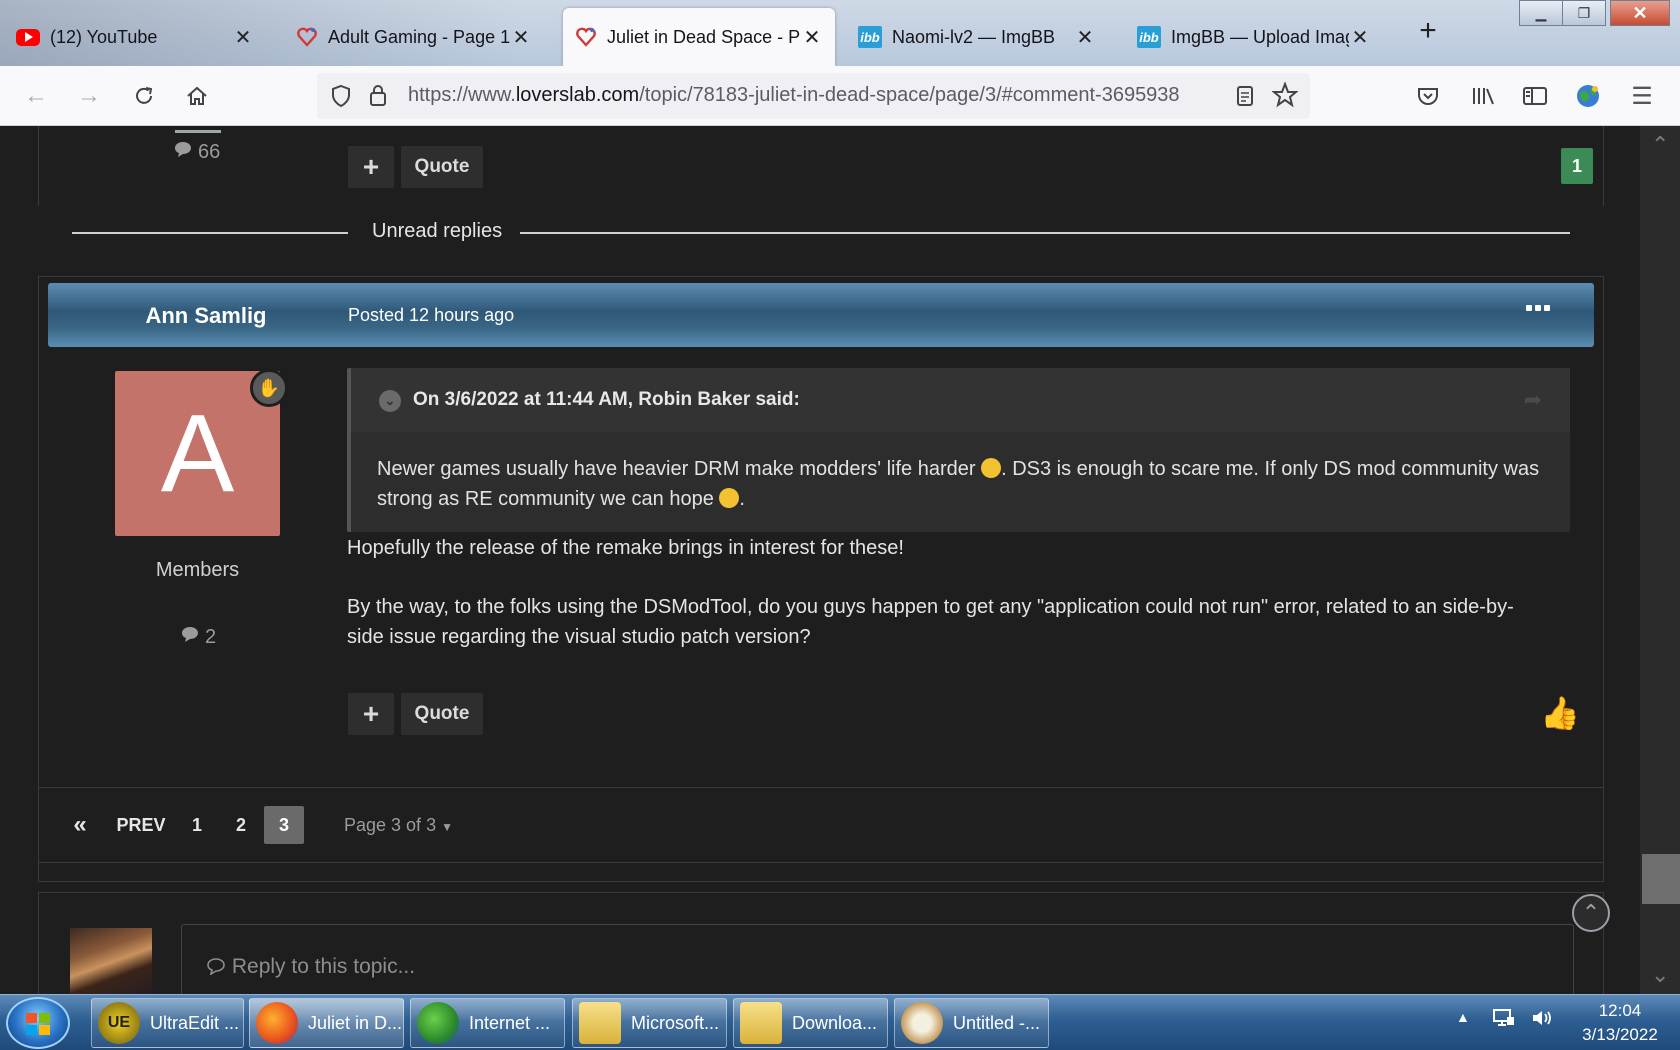 This screenshot has width=1680, height=1050. I want to click on page-link-1: 1, so click(197, 825).